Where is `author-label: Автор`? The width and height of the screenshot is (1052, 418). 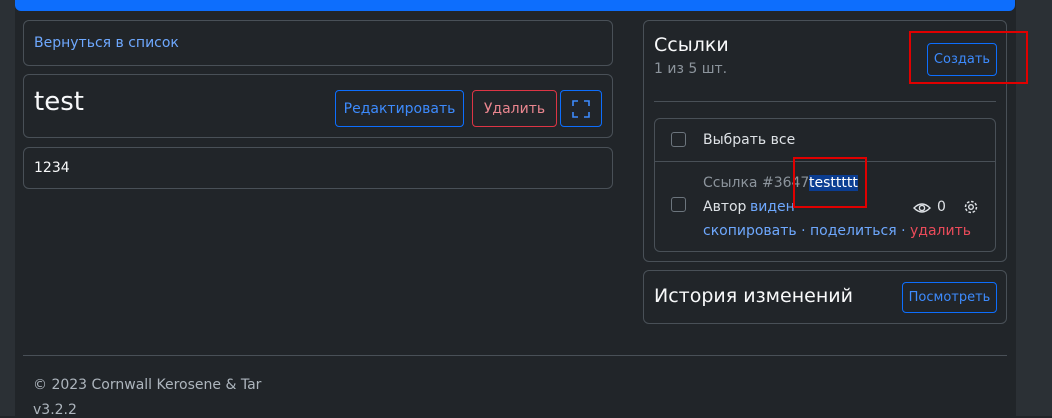 author-label: Автор is located at coordinates (725, 207).